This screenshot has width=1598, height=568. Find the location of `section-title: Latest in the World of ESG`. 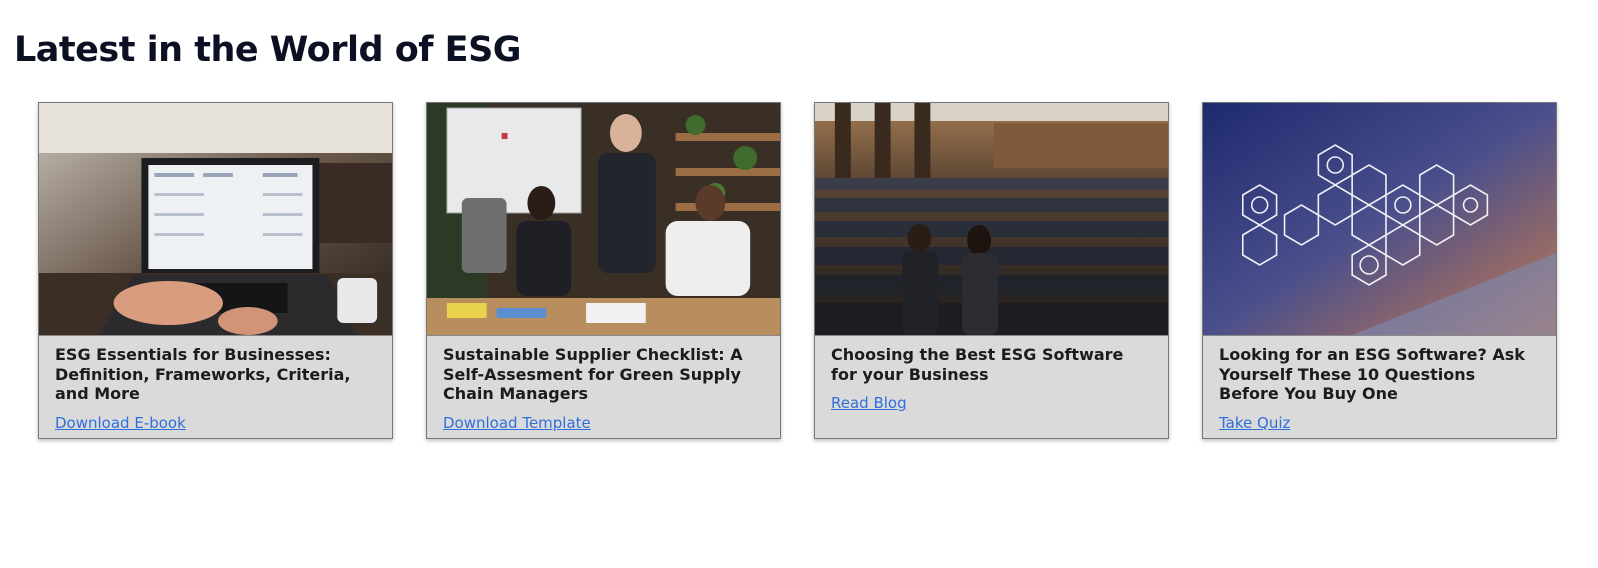

section-title: Latest in the World of ESG is located at coordinates (268, 50).